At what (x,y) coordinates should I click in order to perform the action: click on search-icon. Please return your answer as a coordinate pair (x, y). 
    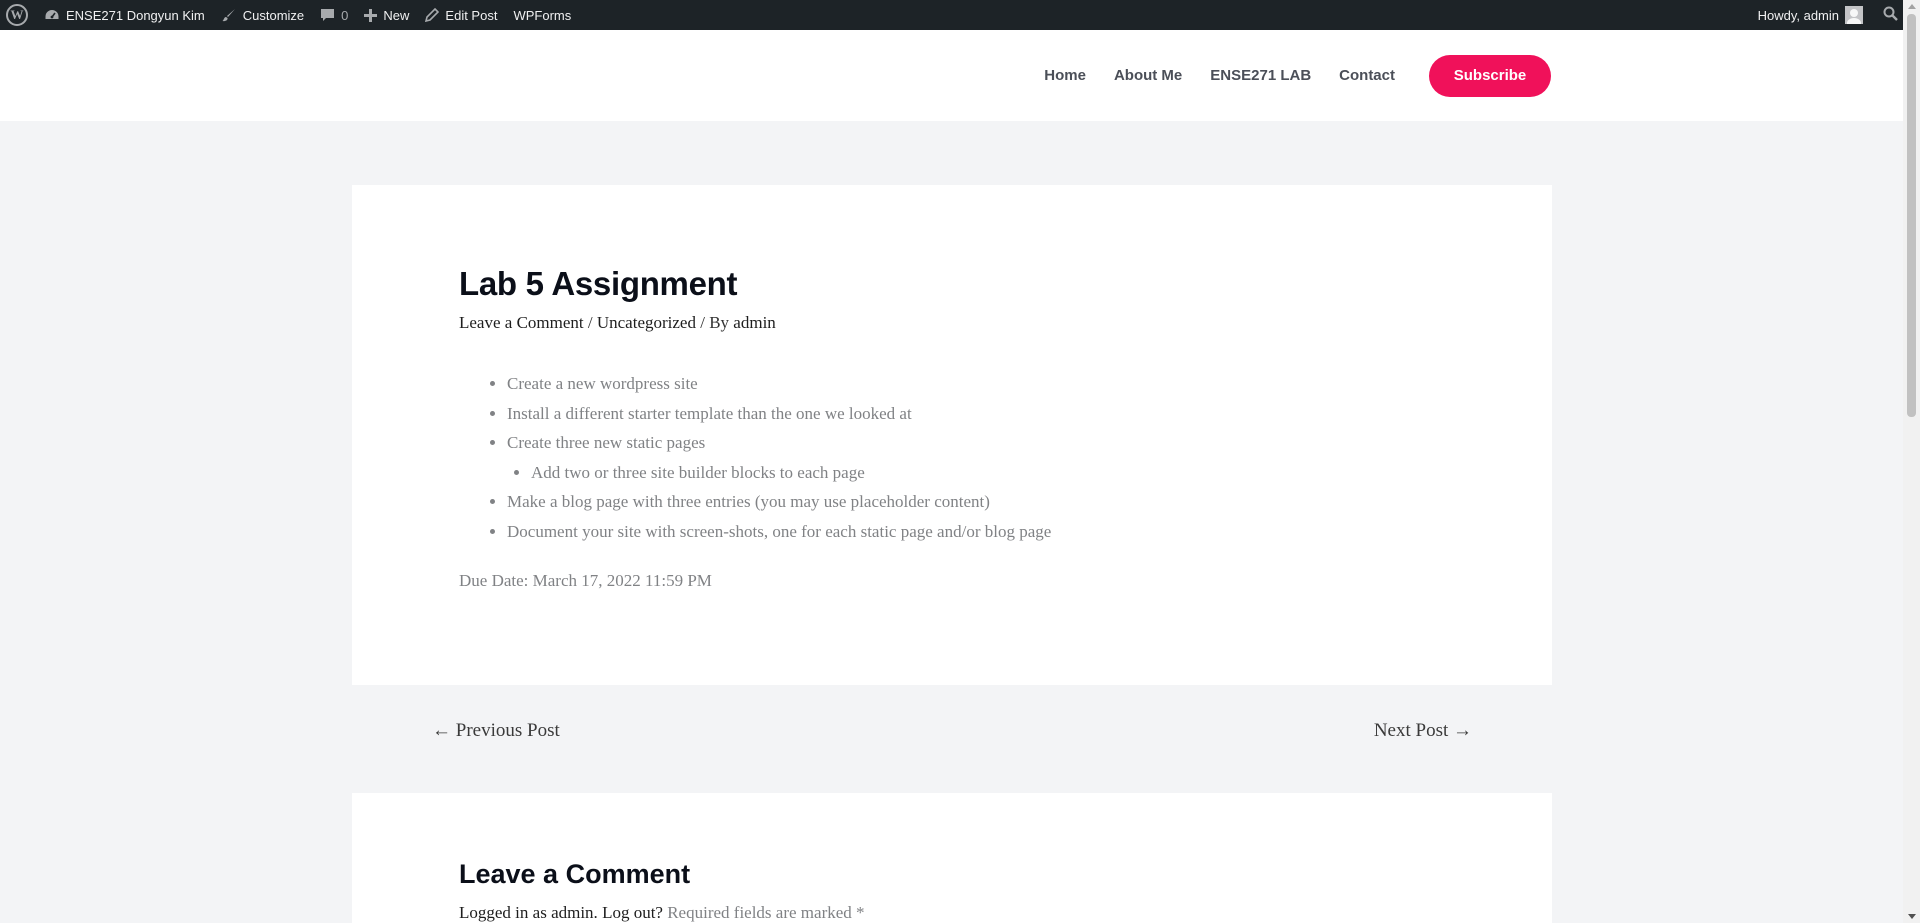
    Looking at the image, I should click on (1890, 15).